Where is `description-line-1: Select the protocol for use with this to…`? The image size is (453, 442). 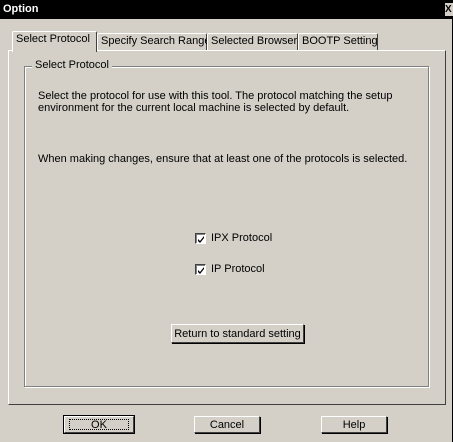 description-line-1: Select the protocol for use with this to… is located at coordinates (215, 96).